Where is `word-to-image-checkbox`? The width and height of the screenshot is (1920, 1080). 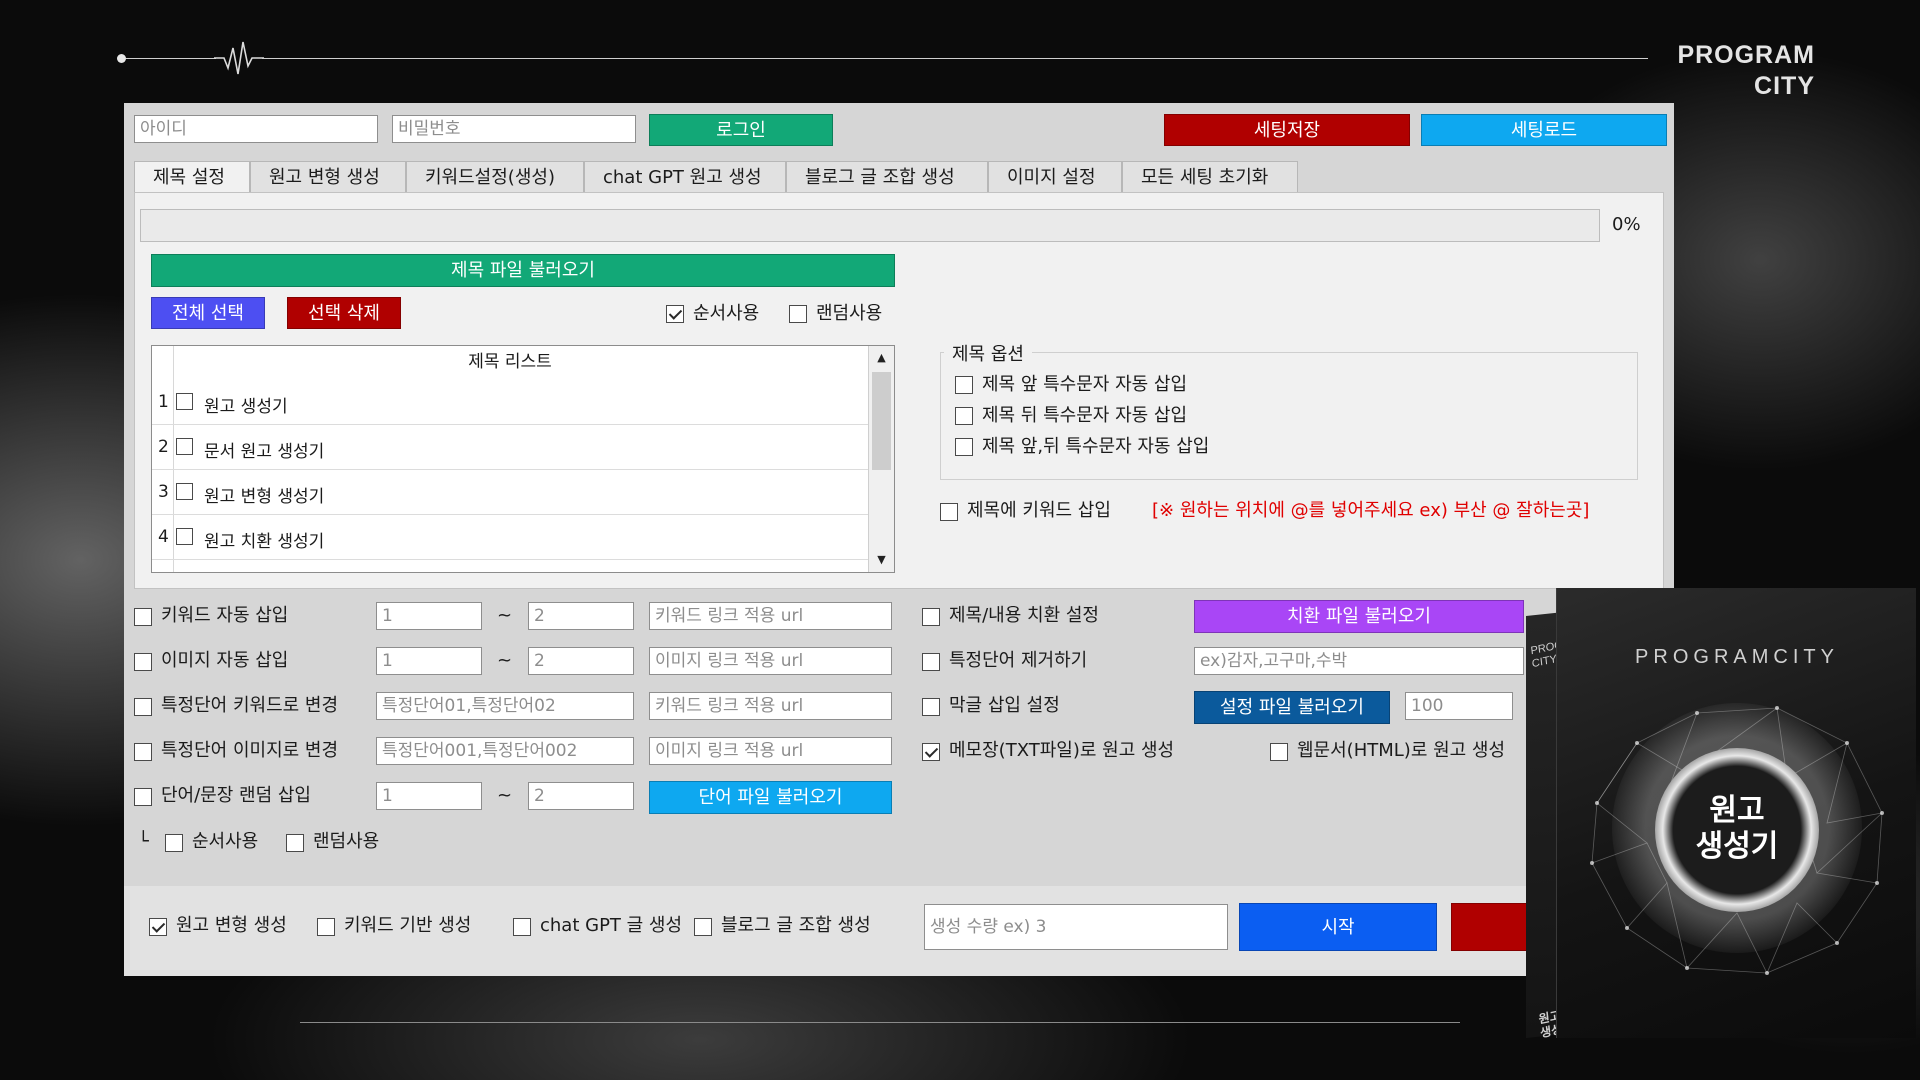
word-to-image-checkbox is located at coordinates (143, 752).